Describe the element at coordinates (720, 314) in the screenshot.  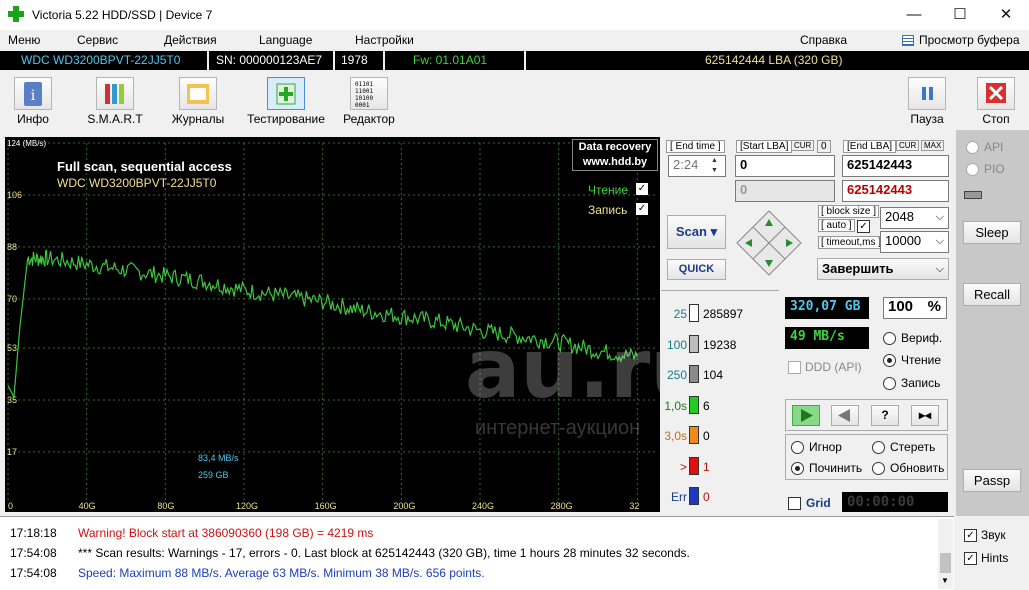
I see `block-stat-row: 25 285897` at that location.